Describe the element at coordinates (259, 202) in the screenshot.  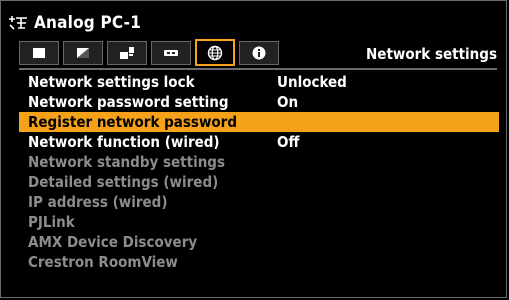
I see `menu-item-ip-address-wired: IP address (wired)` at that location.